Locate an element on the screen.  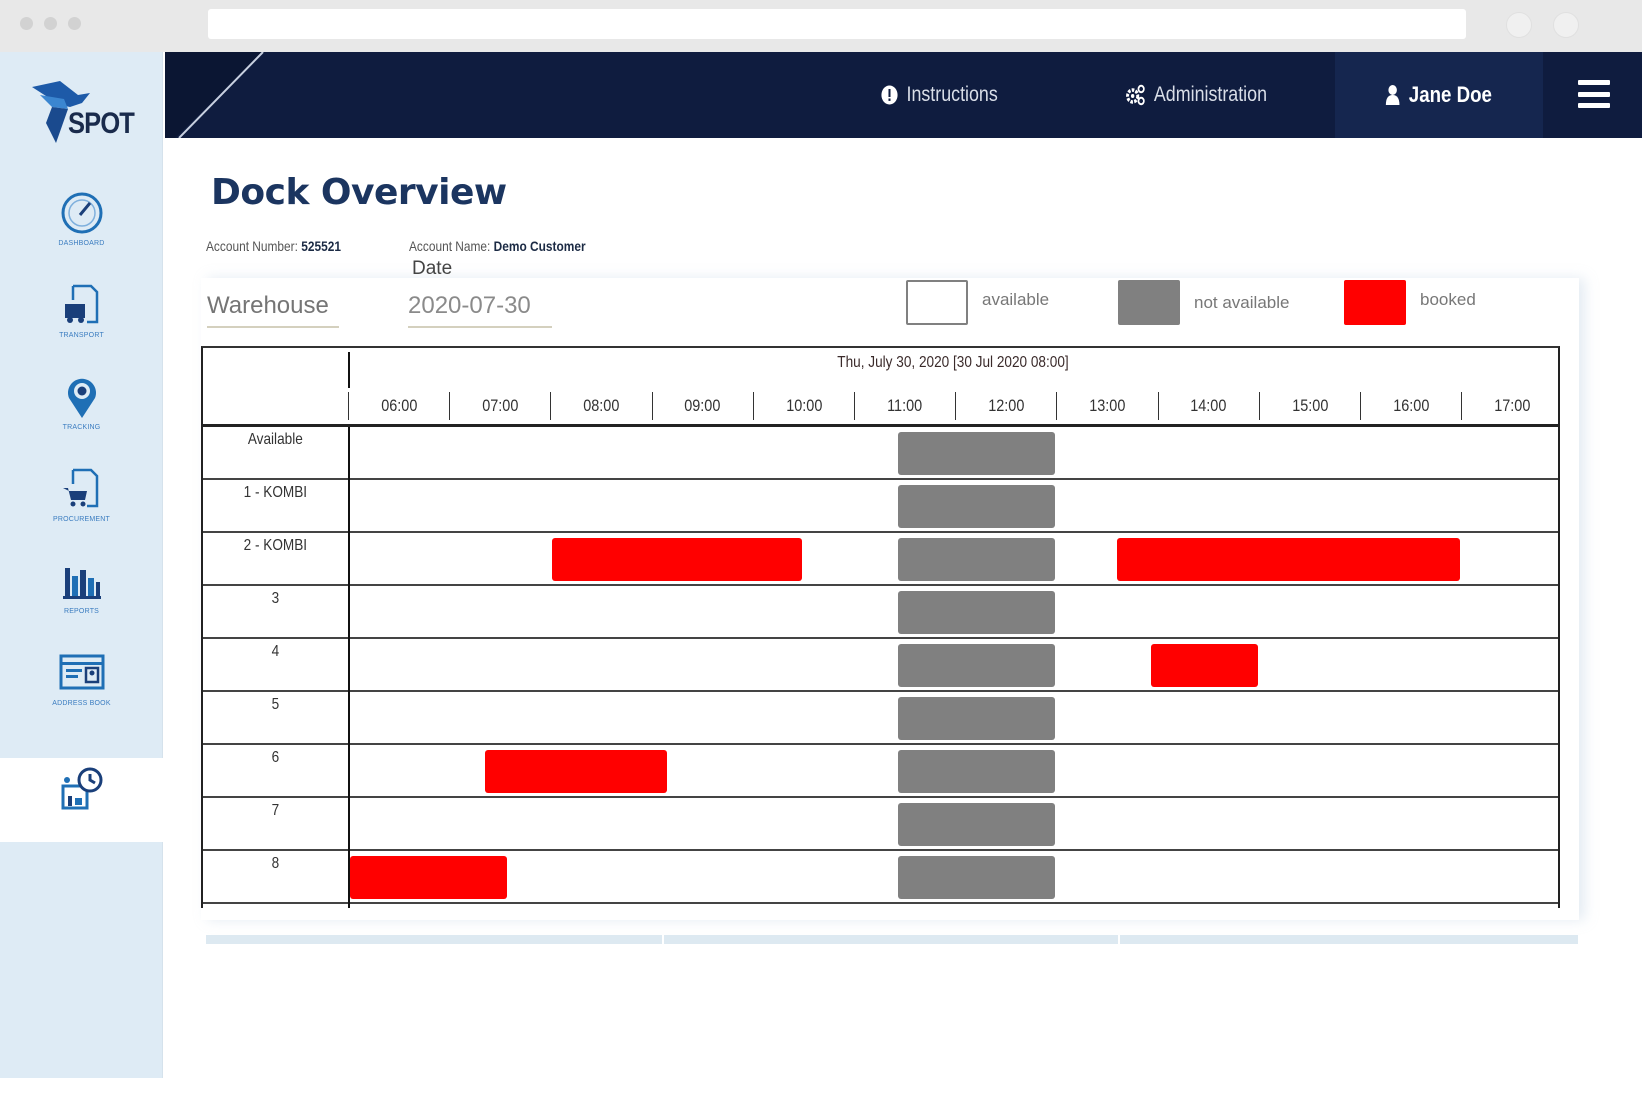
dock-row-label: 4 is located at coordinates (275, 651).